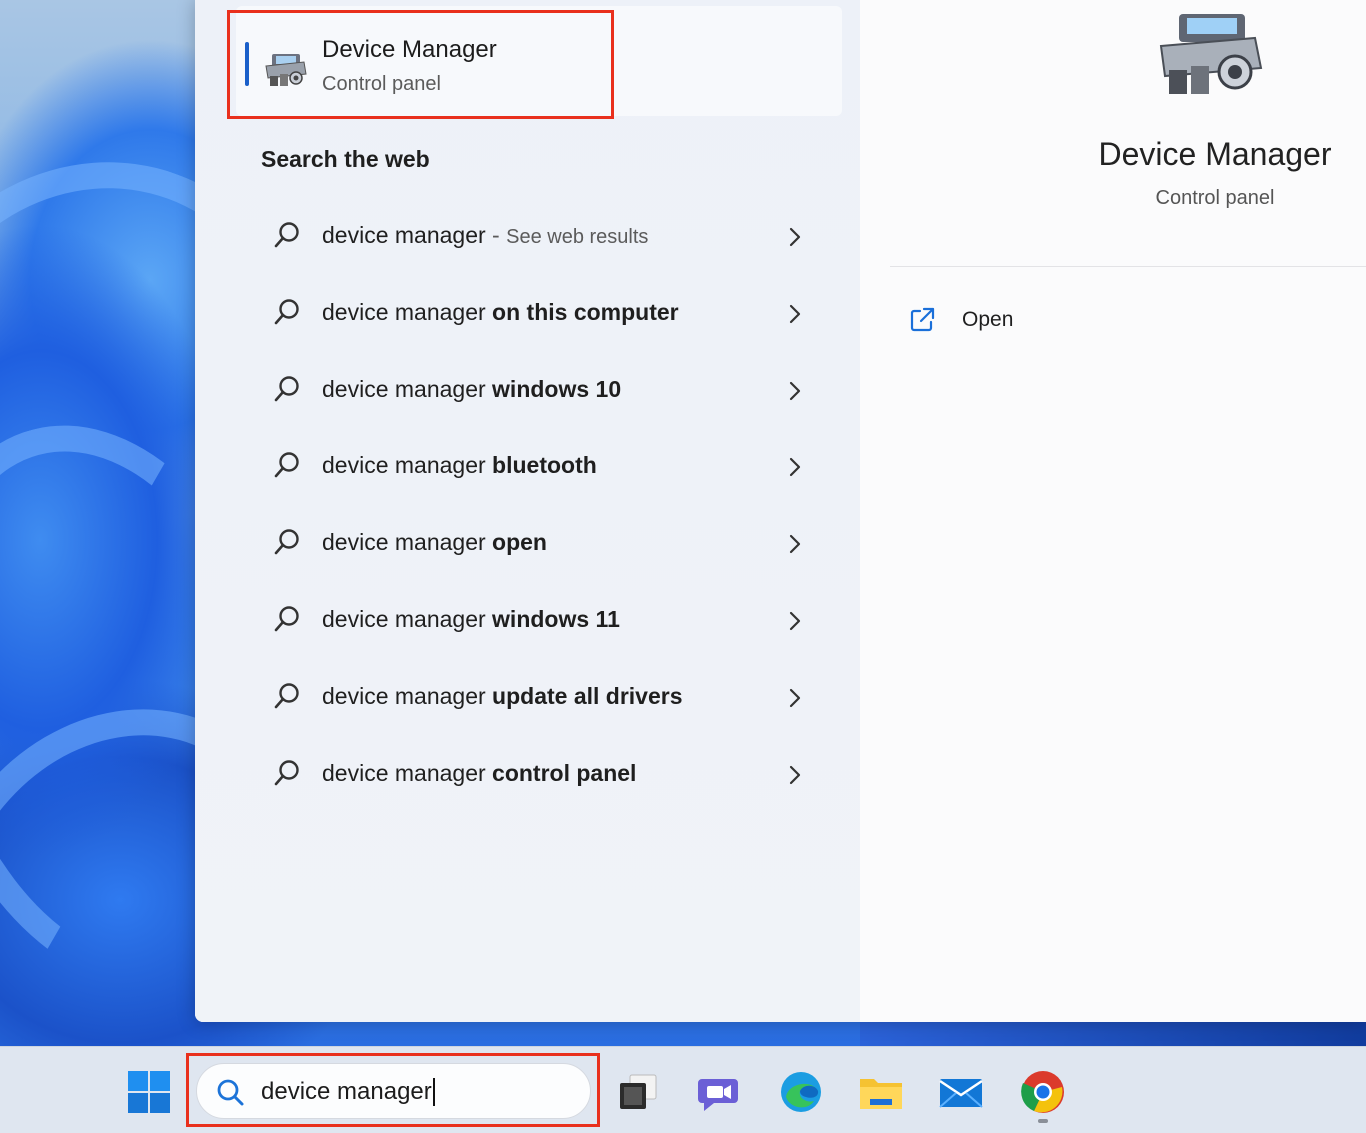 This screenshot has width=1366, height=1133. What do you see at coordinates (961, 1092) in the screenshot?
I see `mail-icon` at bounding box center [961, 1092].